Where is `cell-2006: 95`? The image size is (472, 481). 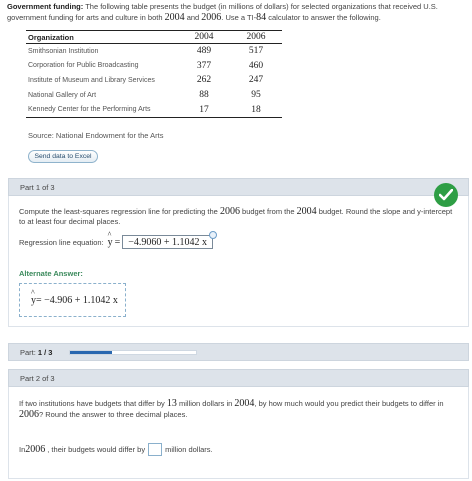
cell-2006: 95 is located at coordinates (256, 95).